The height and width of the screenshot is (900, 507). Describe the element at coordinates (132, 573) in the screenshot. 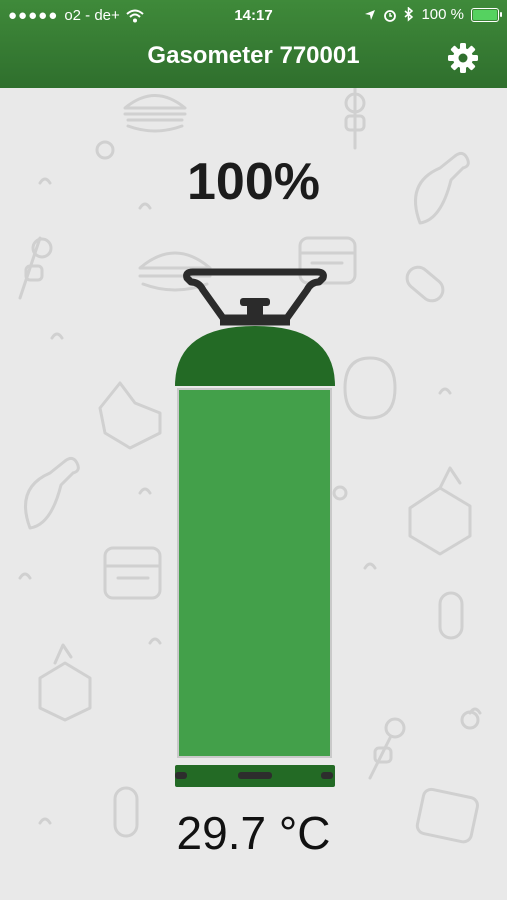

I see `grill-icon` at that location.